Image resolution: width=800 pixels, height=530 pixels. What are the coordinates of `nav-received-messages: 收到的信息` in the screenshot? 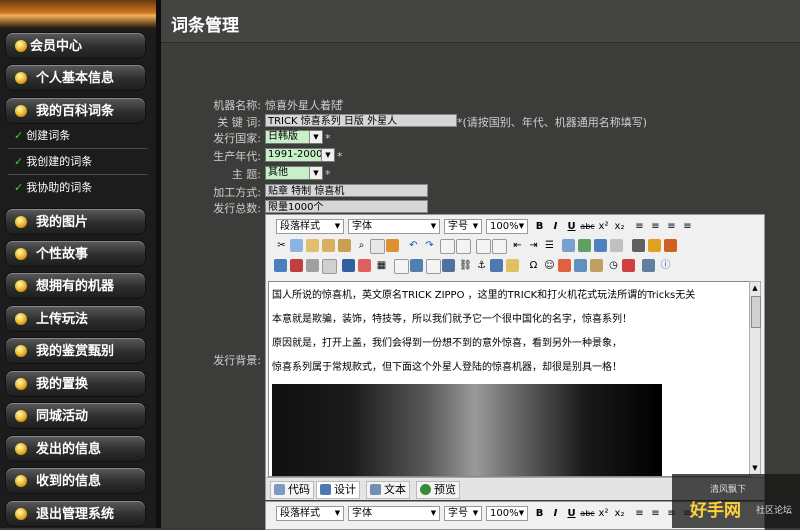 It's located at (75, 480).